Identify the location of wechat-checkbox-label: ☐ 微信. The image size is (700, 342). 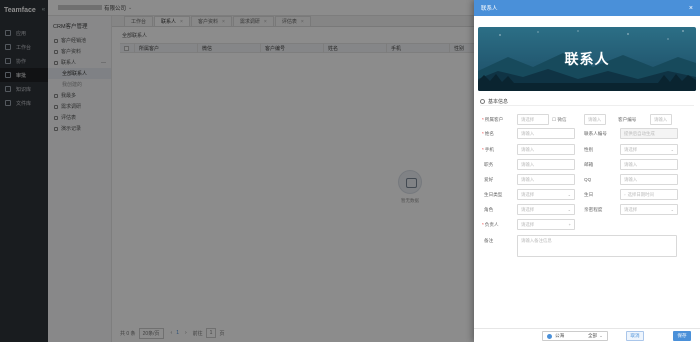
(559, 120).